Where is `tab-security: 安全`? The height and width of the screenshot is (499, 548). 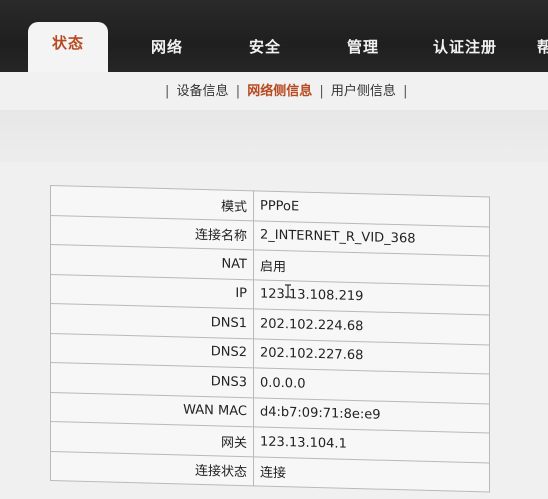 tab-security: 安全 is located at coordinates (265, 49).